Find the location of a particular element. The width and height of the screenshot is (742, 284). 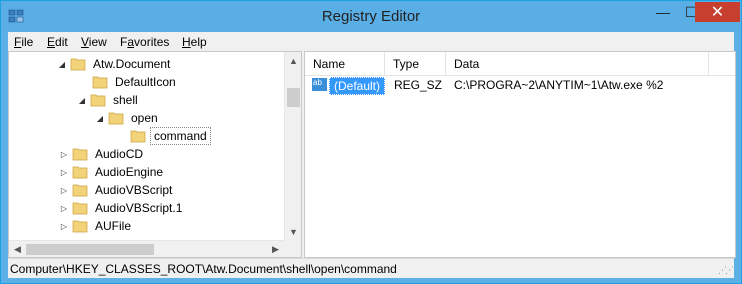

menu-view: View is located at coordinates (94, 42).